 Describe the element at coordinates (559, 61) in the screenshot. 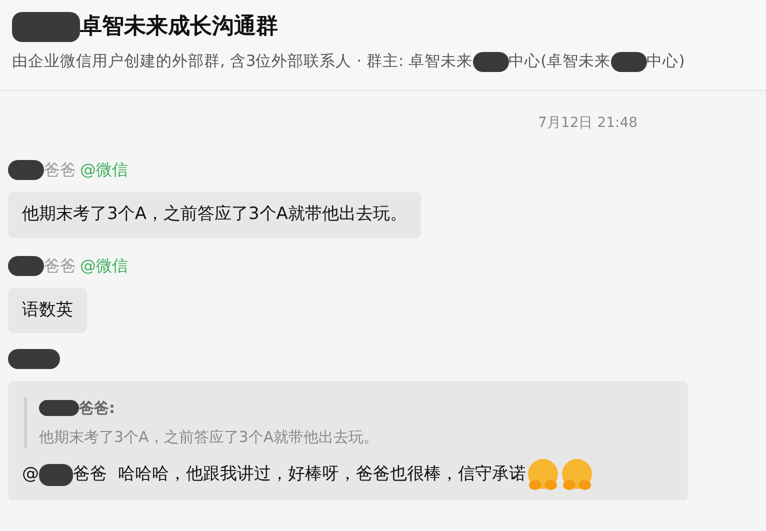

I see `group-subtitle: 中心(卓智未来` at that location.